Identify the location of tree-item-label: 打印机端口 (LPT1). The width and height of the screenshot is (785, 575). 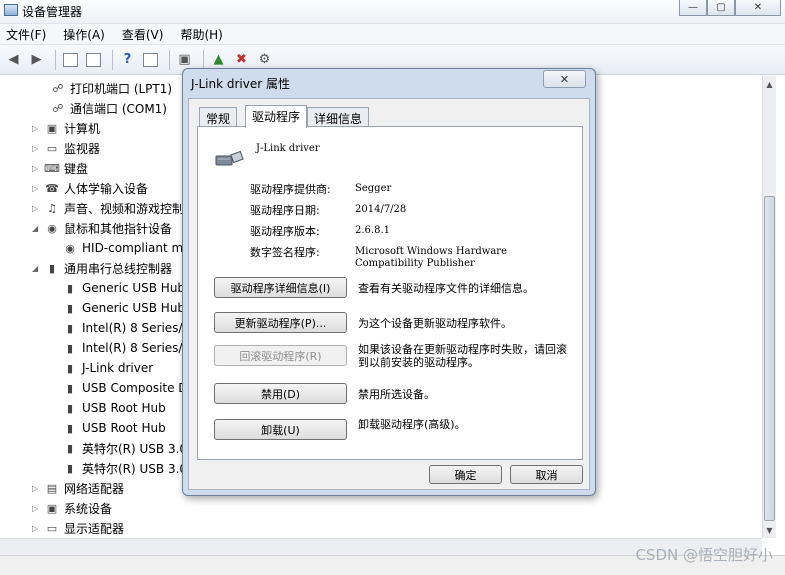
(121, 88).